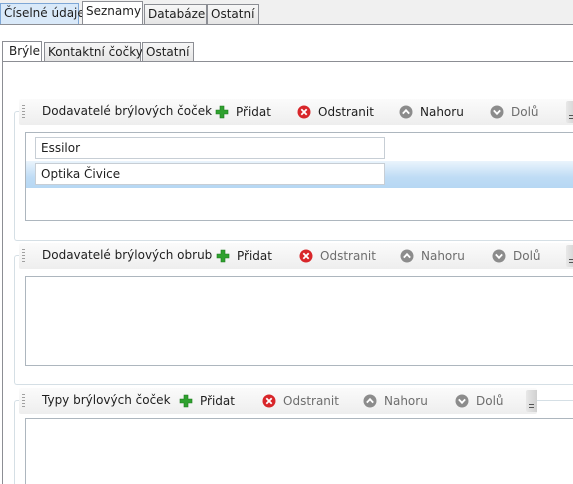 This screenshot has width=573, height=484. What do you see at coordinates (210, 148) in the screenshot?
I see `list-item-field: Essilor` at bounding box center [210, 148].